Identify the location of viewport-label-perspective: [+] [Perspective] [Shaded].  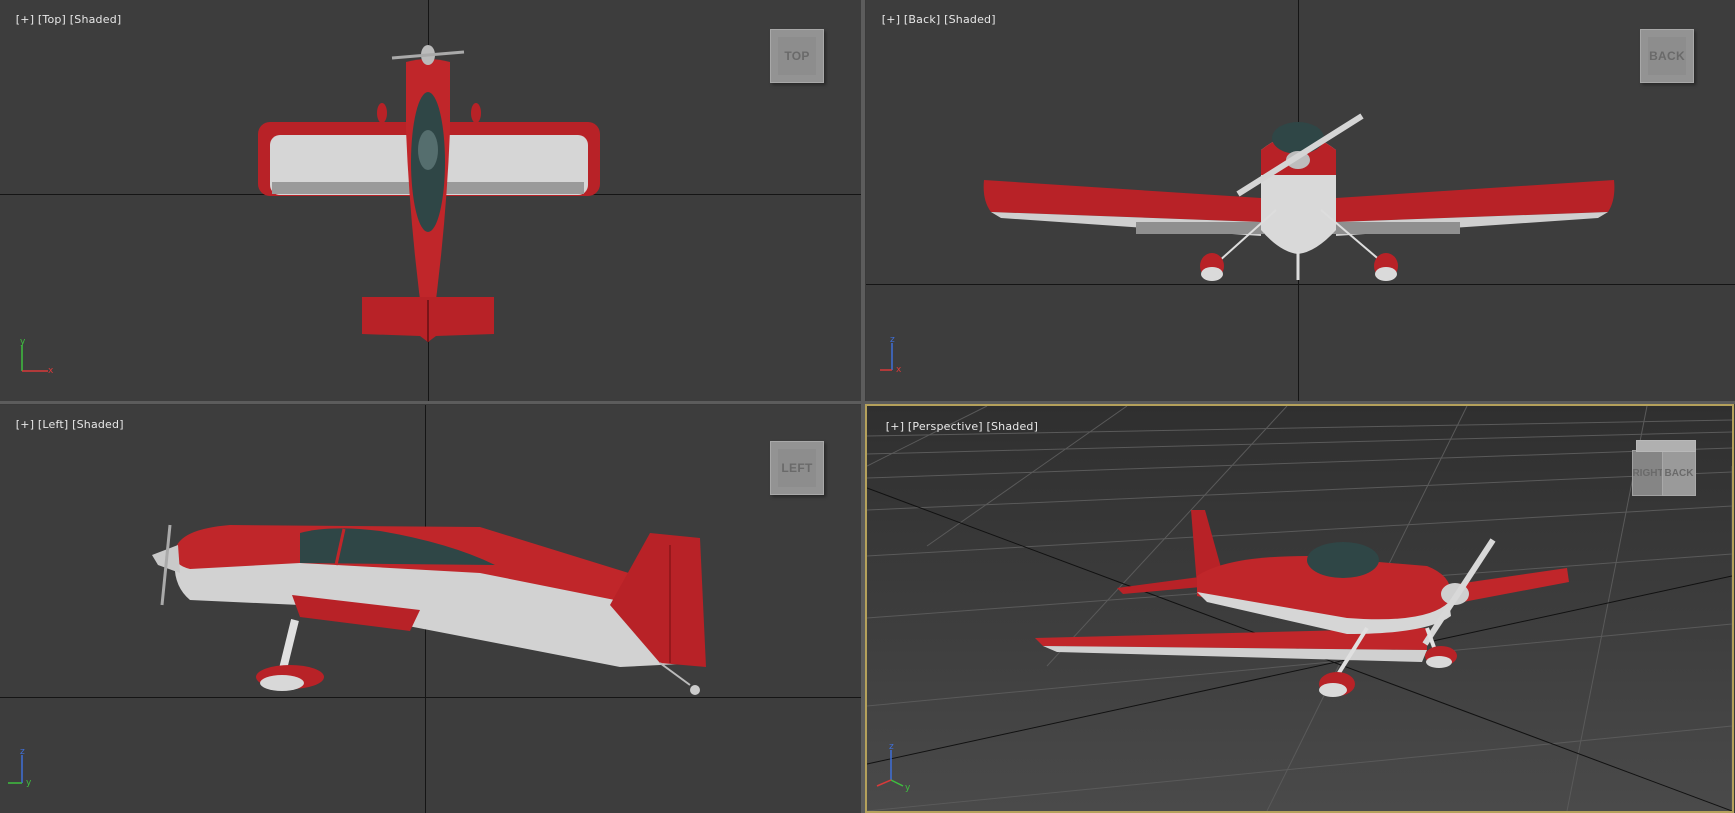
(954, 426).